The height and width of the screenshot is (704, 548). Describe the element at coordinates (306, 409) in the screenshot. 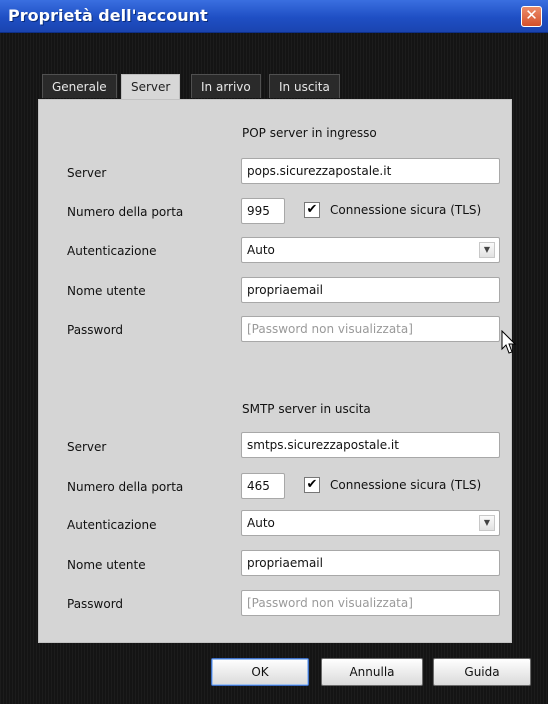

I see `outgoing-section-title: SMTP server in uscita` at that location.